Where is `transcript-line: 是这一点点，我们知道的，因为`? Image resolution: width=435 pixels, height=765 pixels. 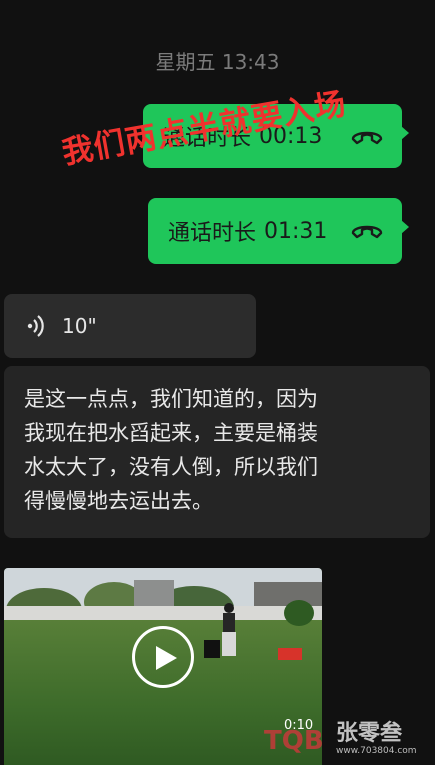
transcript-line: 是这一点点，我们知道的，因为 is located at coordinates (171, 399).